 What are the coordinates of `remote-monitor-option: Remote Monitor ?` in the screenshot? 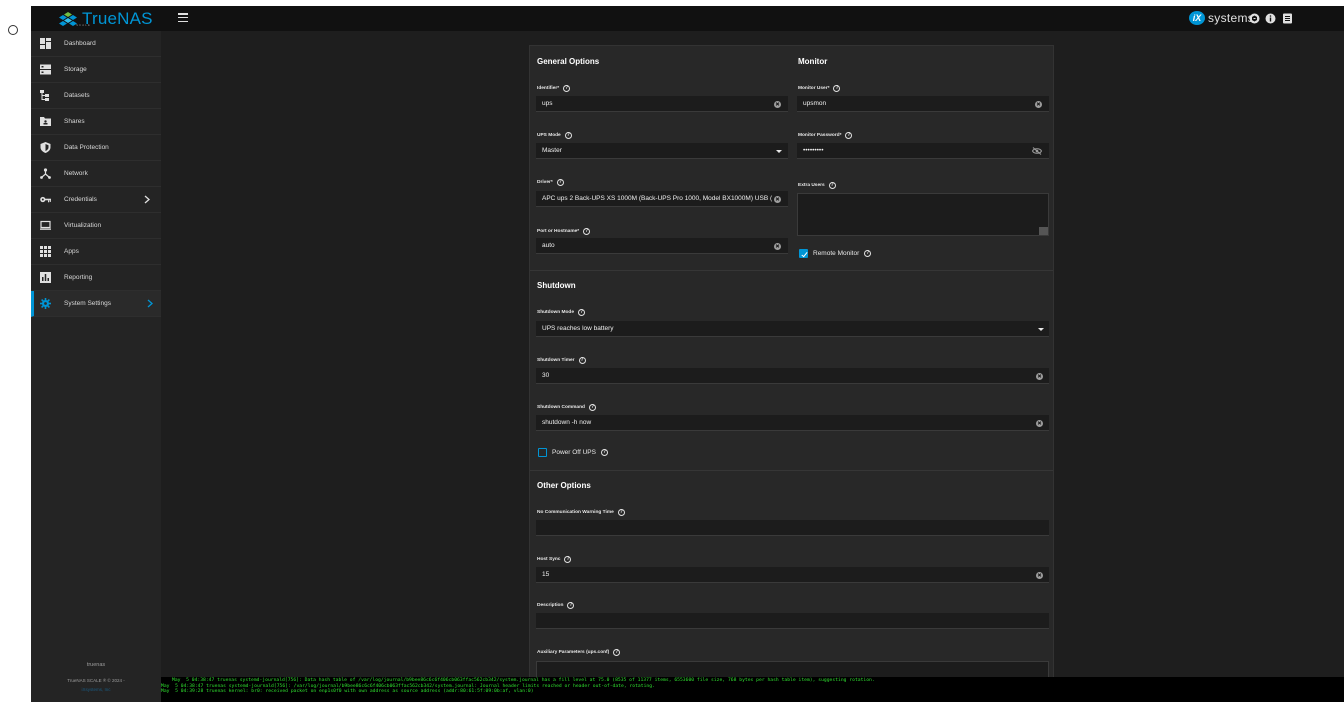 It's located at (835, 253).